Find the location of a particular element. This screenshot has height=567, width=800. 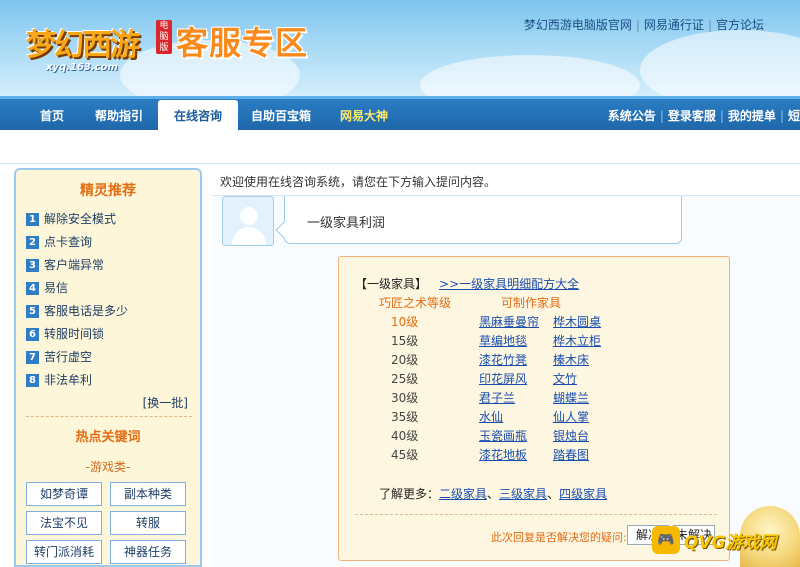

table-row: 15级 草编地毯 桦木立柜 is located at coordinates (535, 341).